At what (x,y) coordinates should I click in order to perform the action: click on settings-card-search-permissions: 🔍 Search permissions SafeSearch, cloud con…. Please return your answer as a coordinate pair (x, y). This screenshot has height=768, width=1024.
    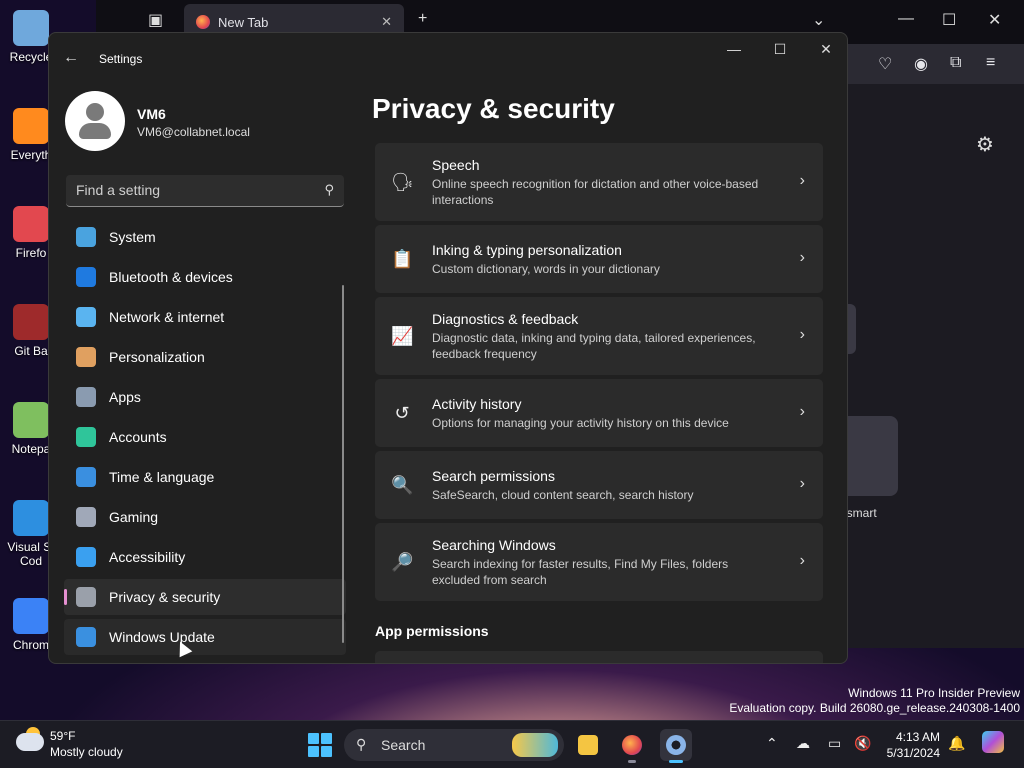
    Looking at the image, I should click on (599, 485).